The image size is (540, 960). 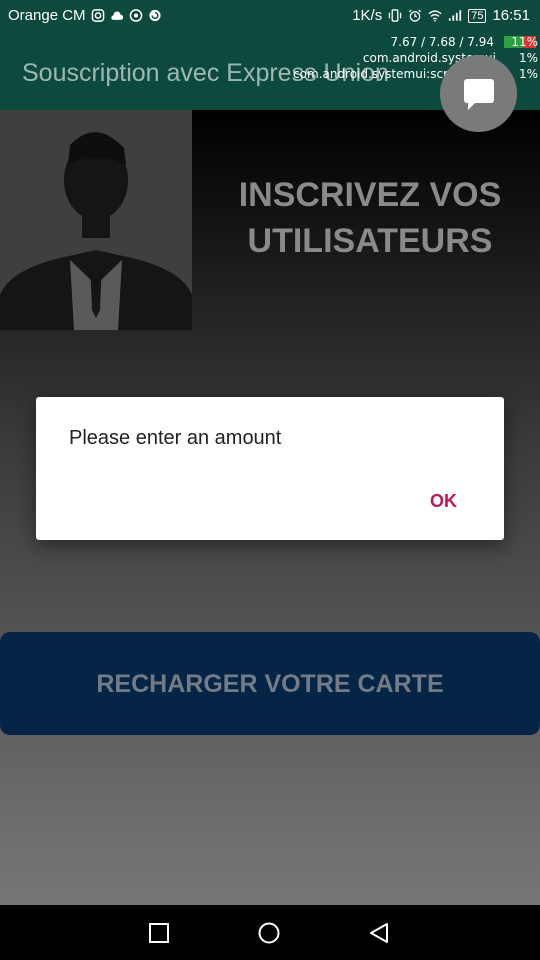 I want to click on hero-line: INSCRIVEZ VOS, so click(x=370, y=195).